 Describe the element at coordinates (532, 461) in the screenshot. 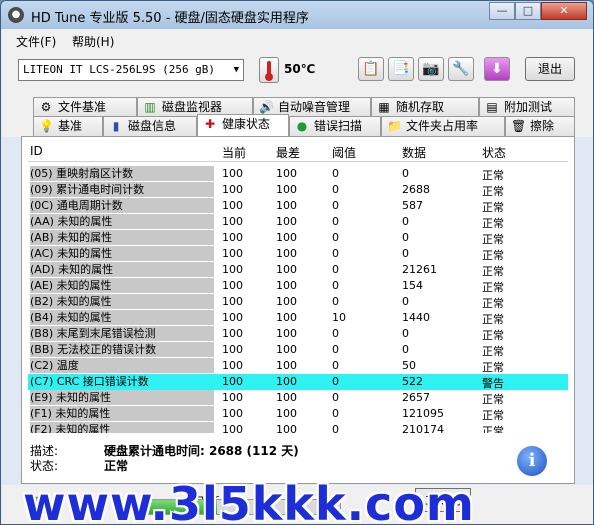

I see `info-icon: i` at that location.